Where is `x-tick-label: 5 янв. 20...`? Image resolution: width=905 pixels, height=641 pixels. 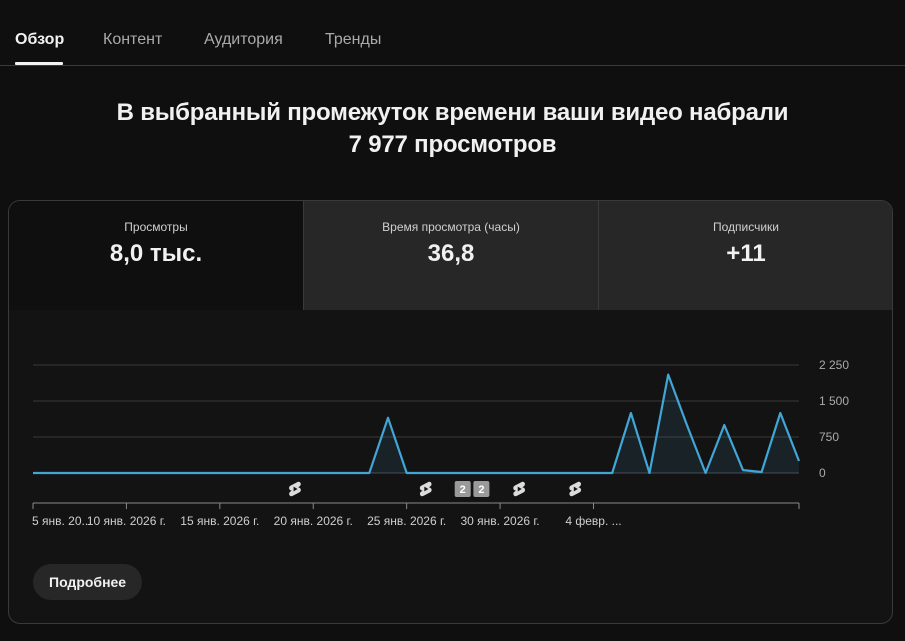 x-tick-label: 5 янв. 20... is located at coordinates (62, 521).